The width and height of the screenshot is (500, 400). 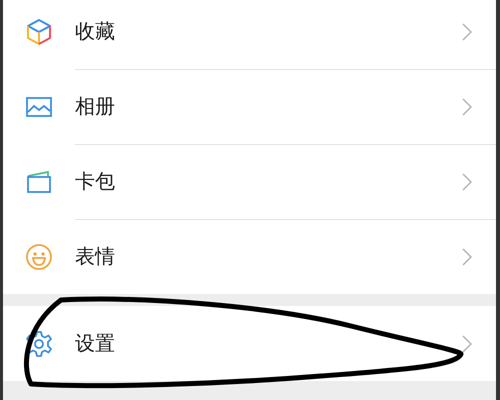 I want to click on menu-label: 设置, so click(x=95, y=343).